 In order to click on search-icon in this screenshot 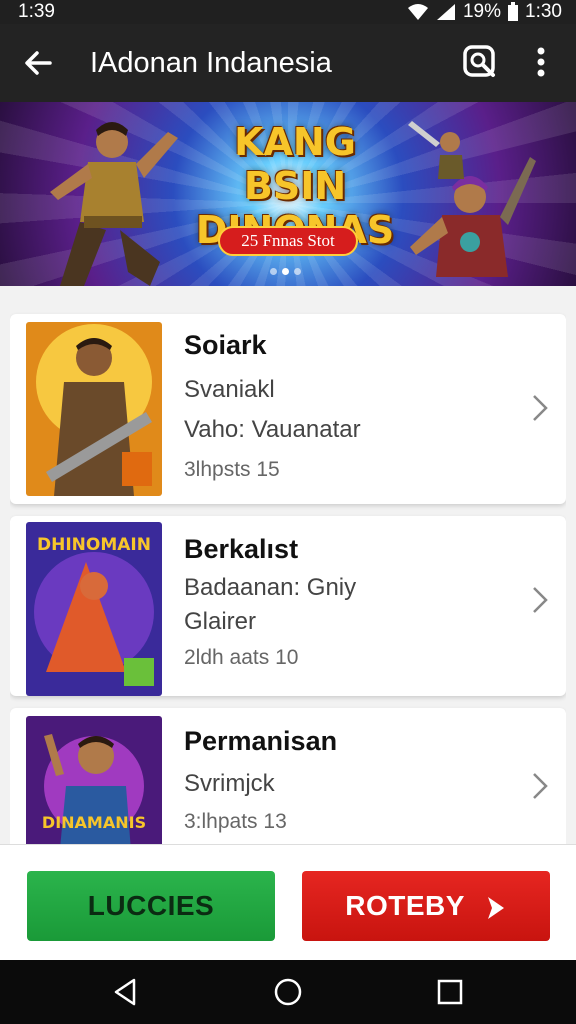, I will do `click(480, 62)`.